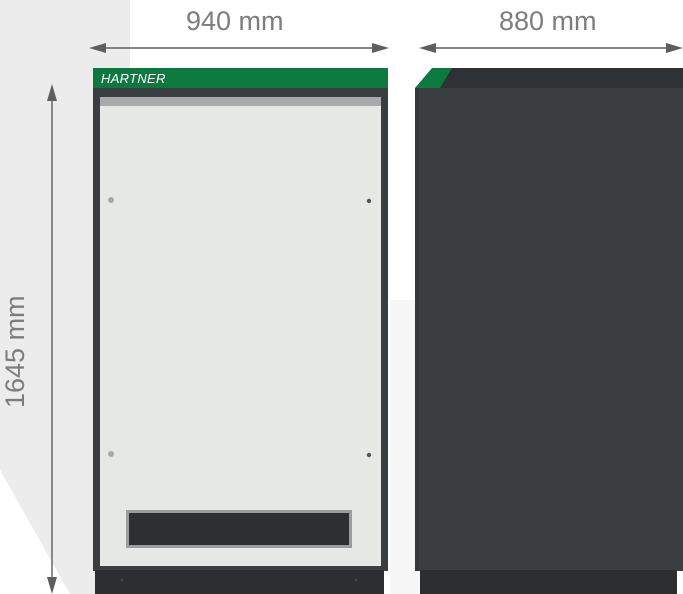  I want to click on side-cabinet-edge, so click(417, 329).